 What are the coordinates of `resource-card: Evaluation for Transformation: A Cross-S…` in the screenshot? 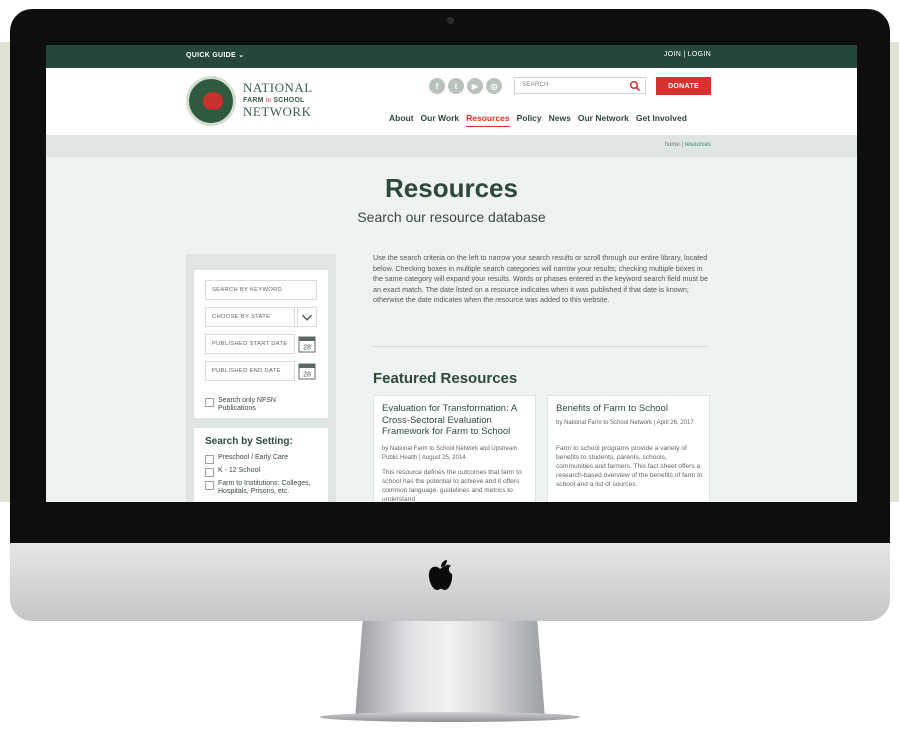 It's located at (454, 448).